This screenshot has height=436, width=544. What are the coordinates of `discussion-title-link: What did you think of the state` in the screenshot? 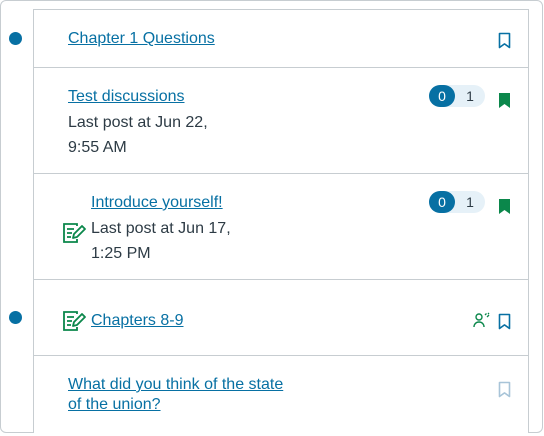 It's located at (175, 385).